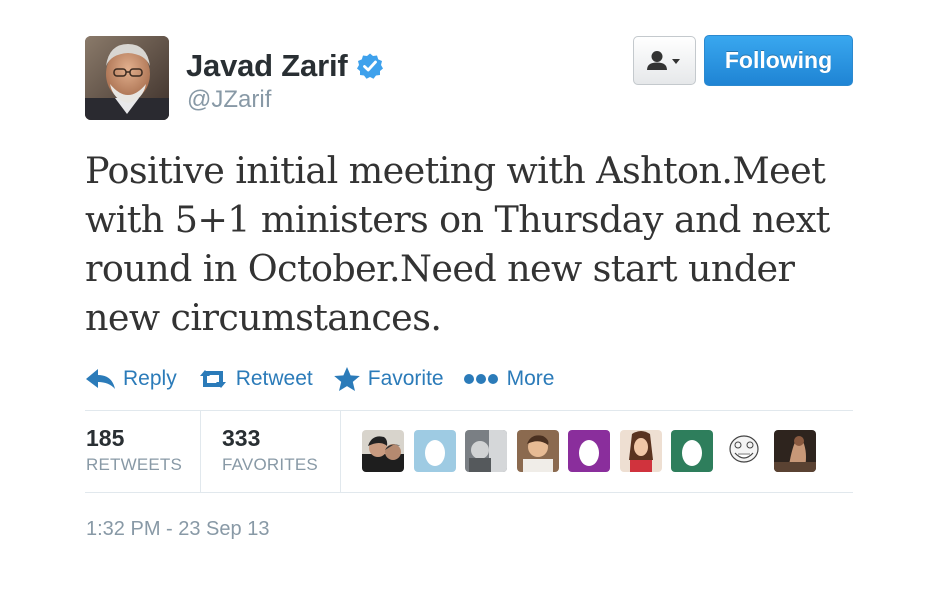 The height and width of the screenshot is (593, 931). Describe the element at coordinates (480, 379) in the screenshot. I see `more-dots-icon` at that location.